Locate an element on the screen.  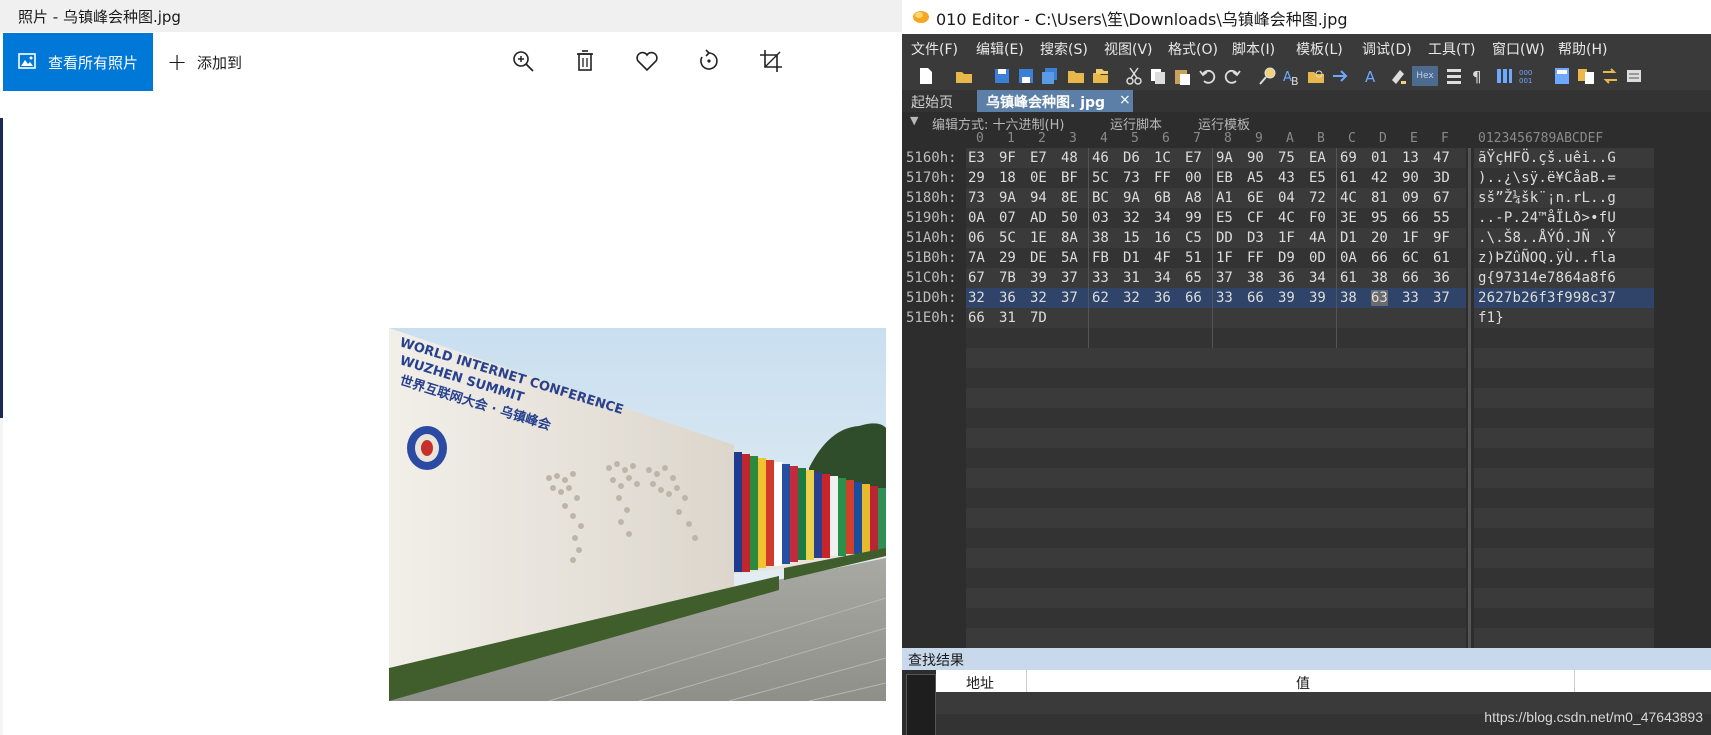
hex-byte: 7B is located at coordinates (1007, 278).